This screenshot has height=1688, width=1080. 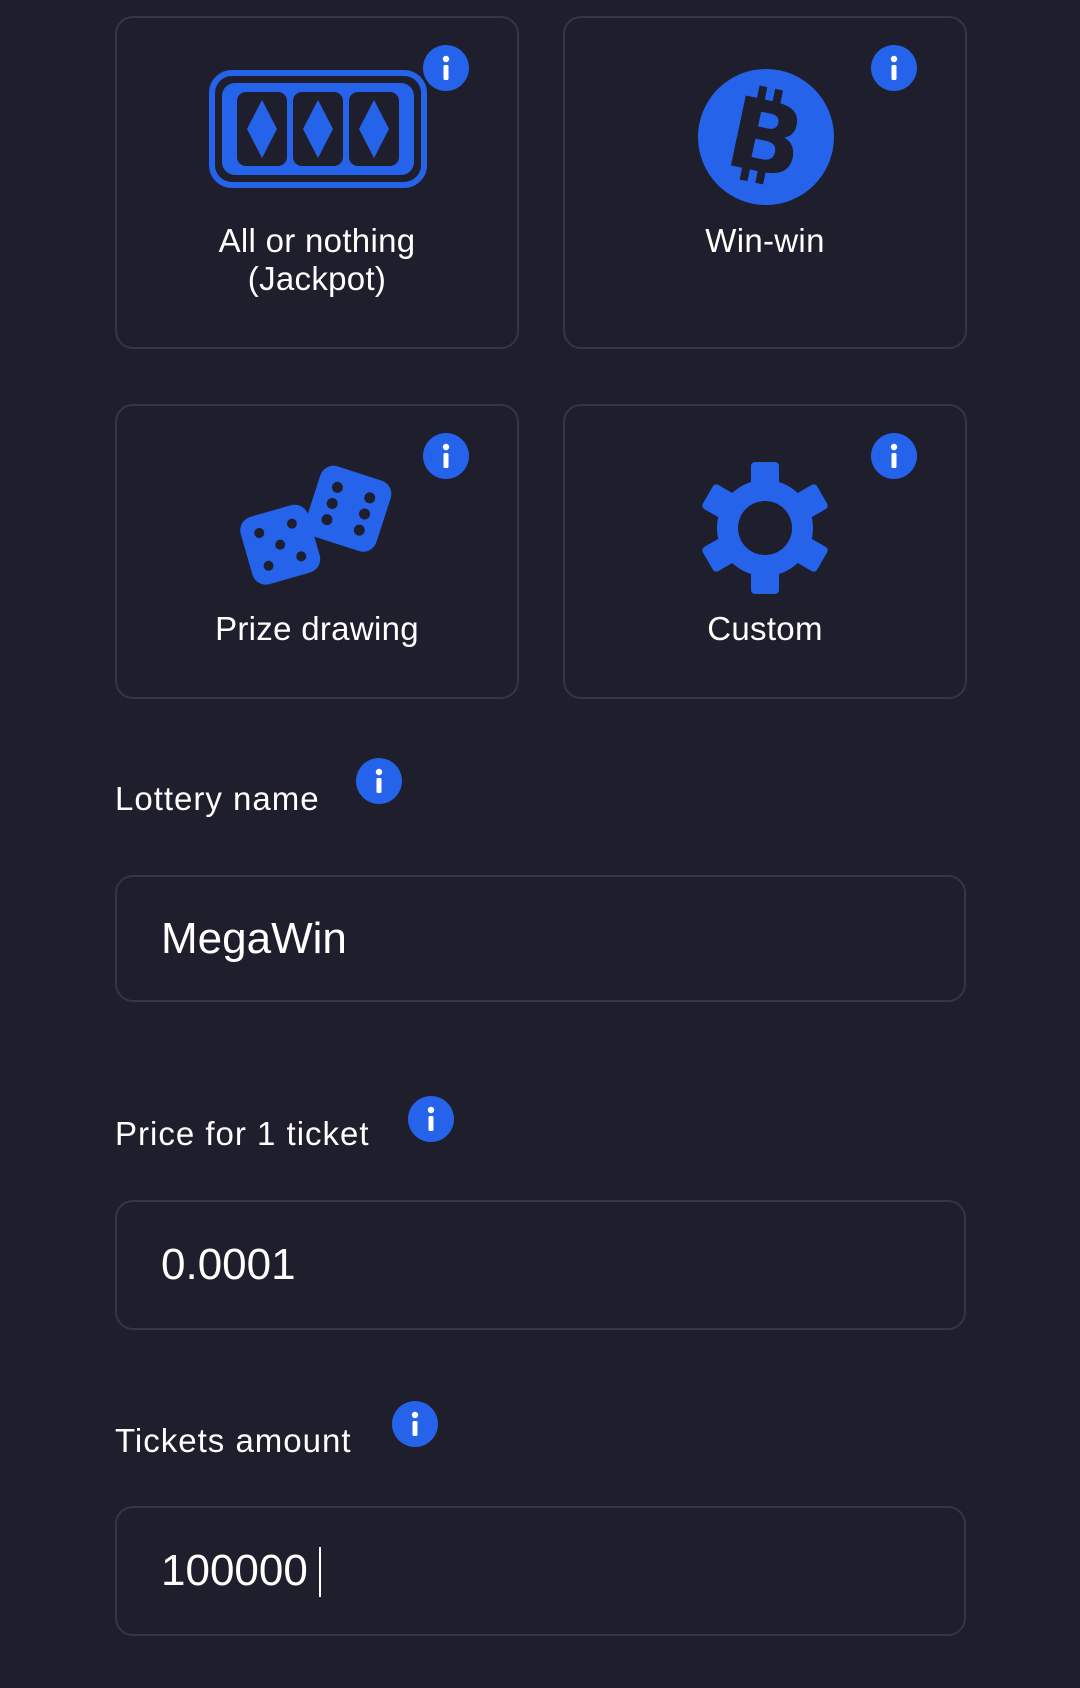 I want to click on lottery-name-input, so click(x=541, y=938).